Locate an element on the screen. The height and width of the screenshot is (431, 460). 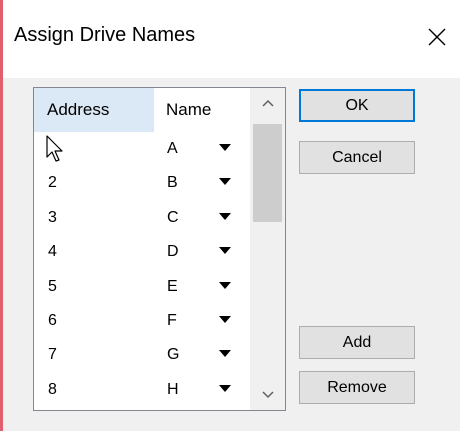
cancel-button: Cancel is located at coordinates (357, 157).